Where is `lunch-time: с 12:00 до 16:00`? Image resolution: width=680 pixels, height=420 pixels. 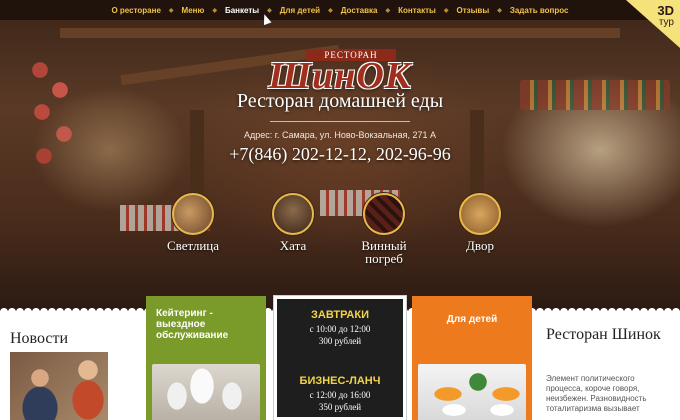
lunch-time: с 12:00 до 16:00 is located at coordinates (340, 395).